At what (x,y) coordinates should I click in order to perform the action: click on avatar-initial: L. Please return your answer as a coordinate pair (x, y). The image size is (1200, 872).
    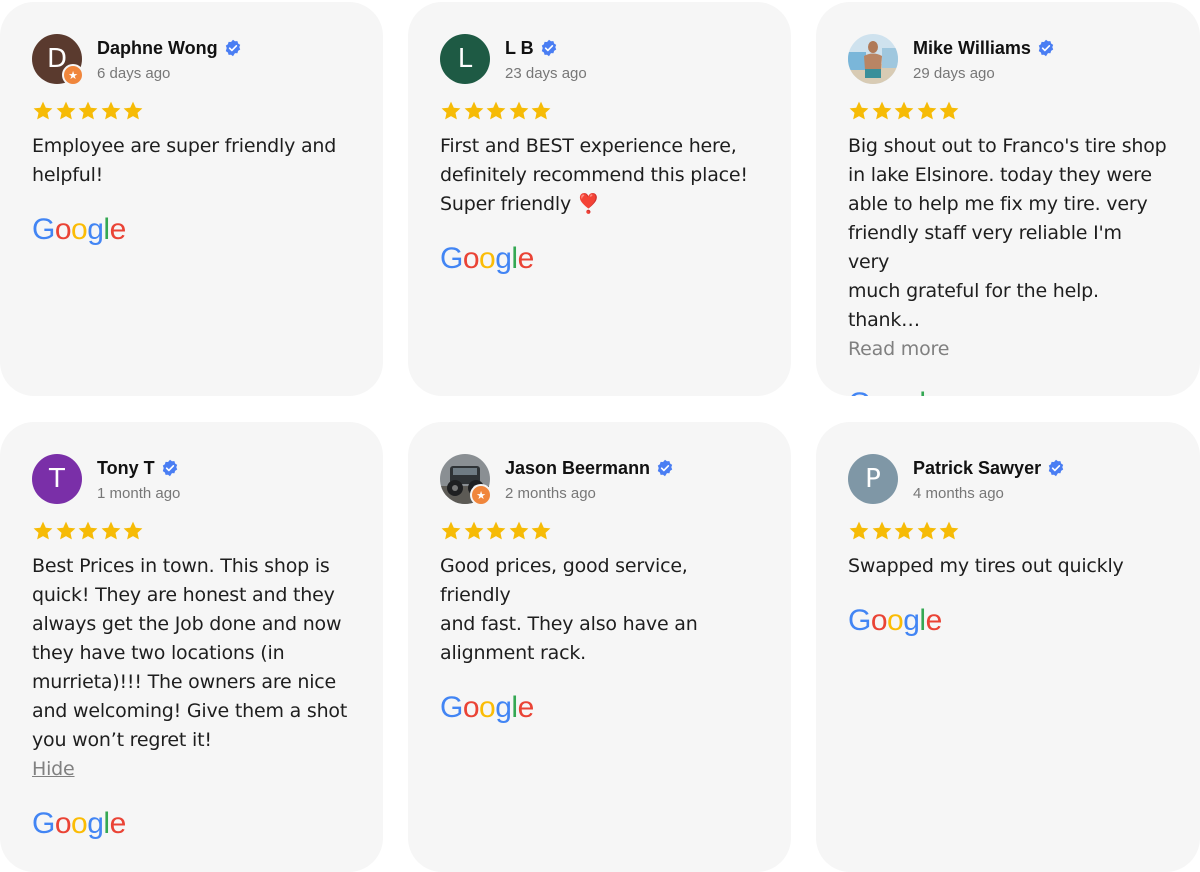
    Looking at the image, I should click on (465, 59).